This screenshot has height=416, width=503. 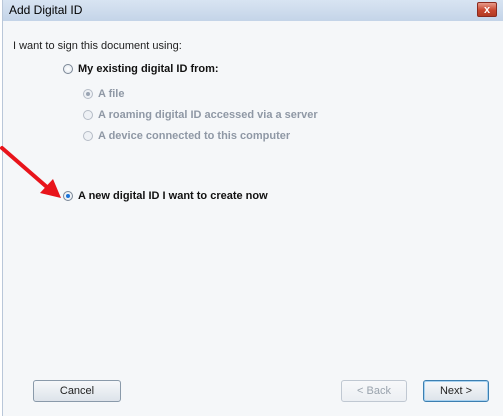 I want to click on radio-file-label: A file, so click(x=111, y=94).